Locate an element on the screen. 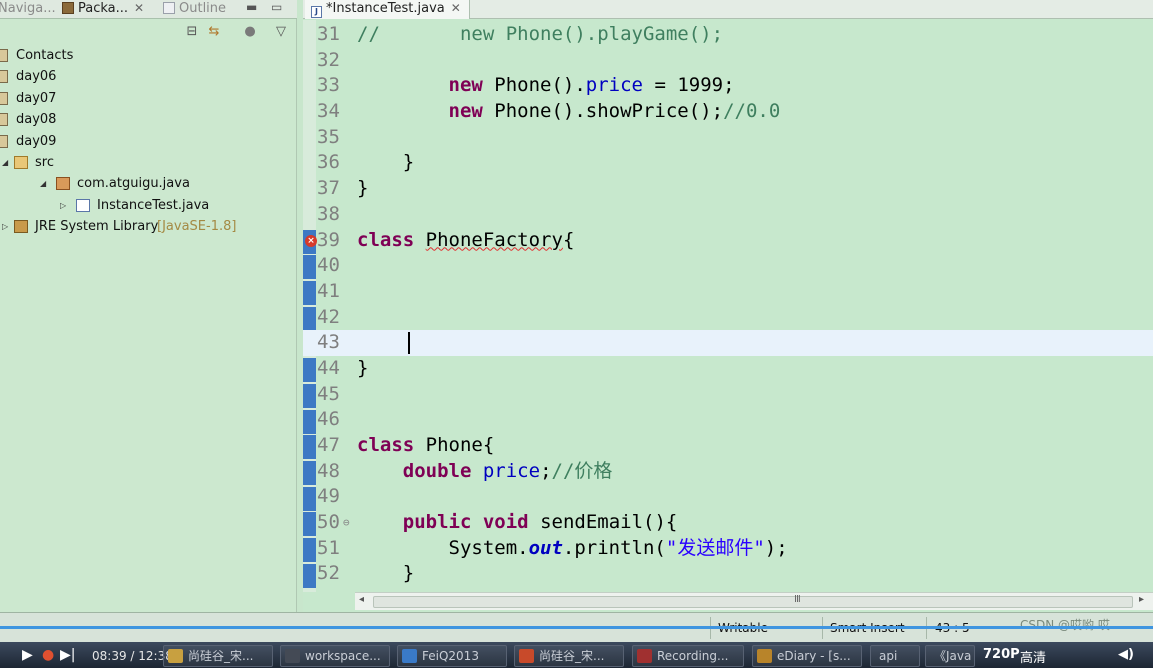  code-line: 45 is located at coordinates (728, 395).